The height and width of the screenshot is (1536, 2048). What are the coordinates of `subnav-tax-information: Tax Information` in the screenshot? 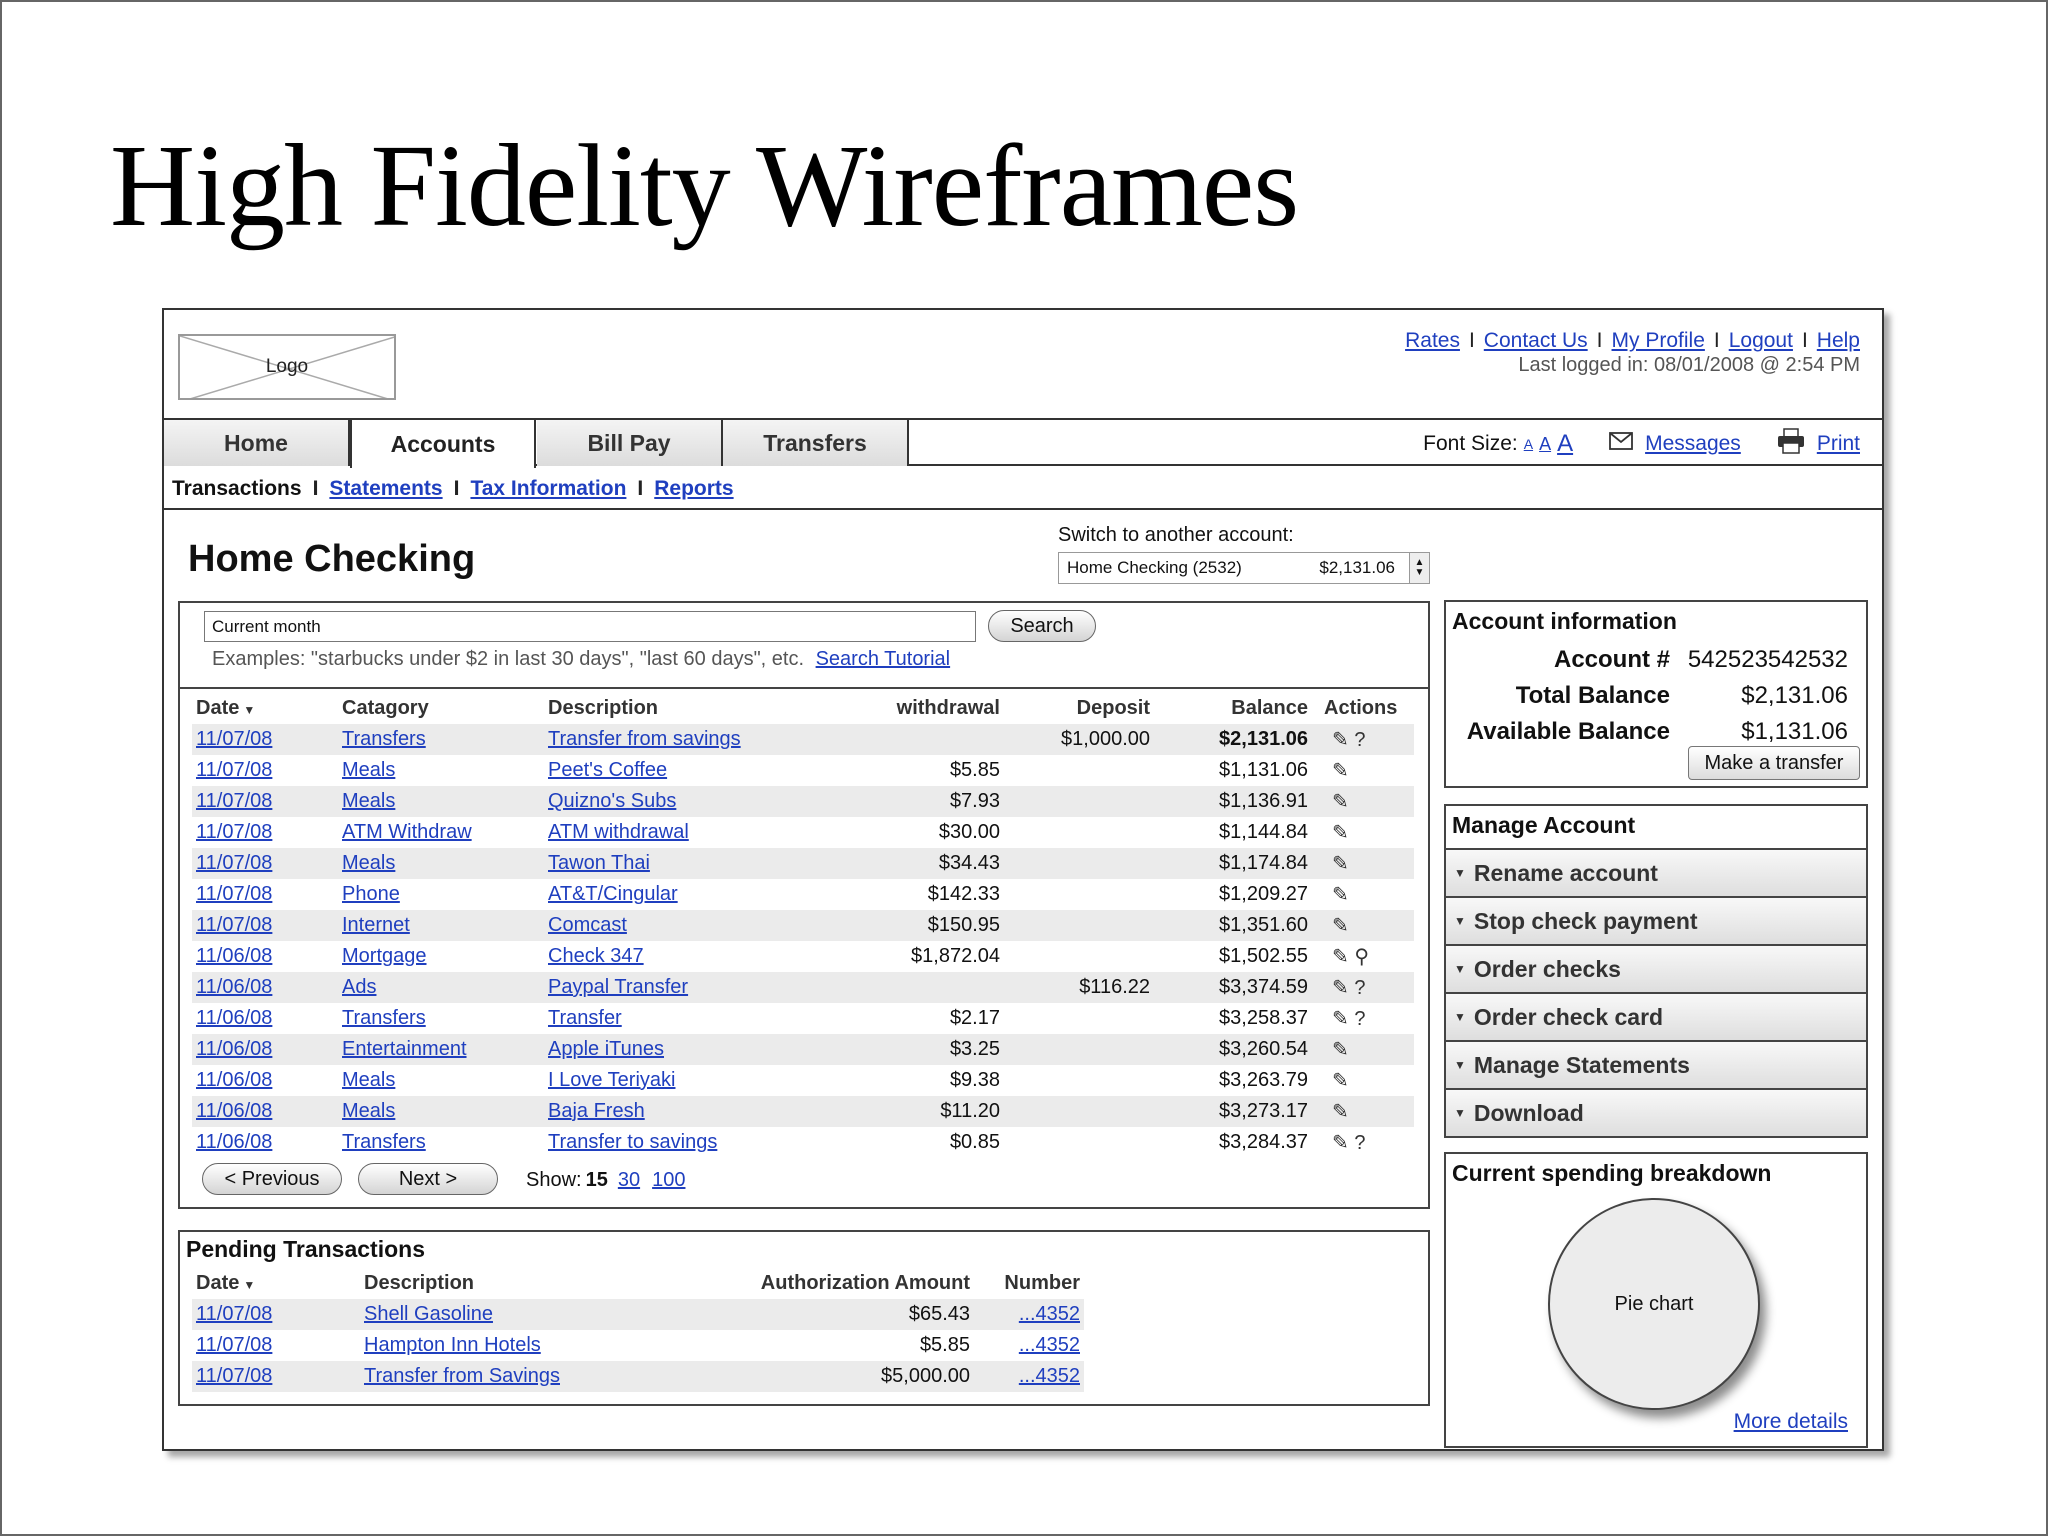 It's located at (548, 488).